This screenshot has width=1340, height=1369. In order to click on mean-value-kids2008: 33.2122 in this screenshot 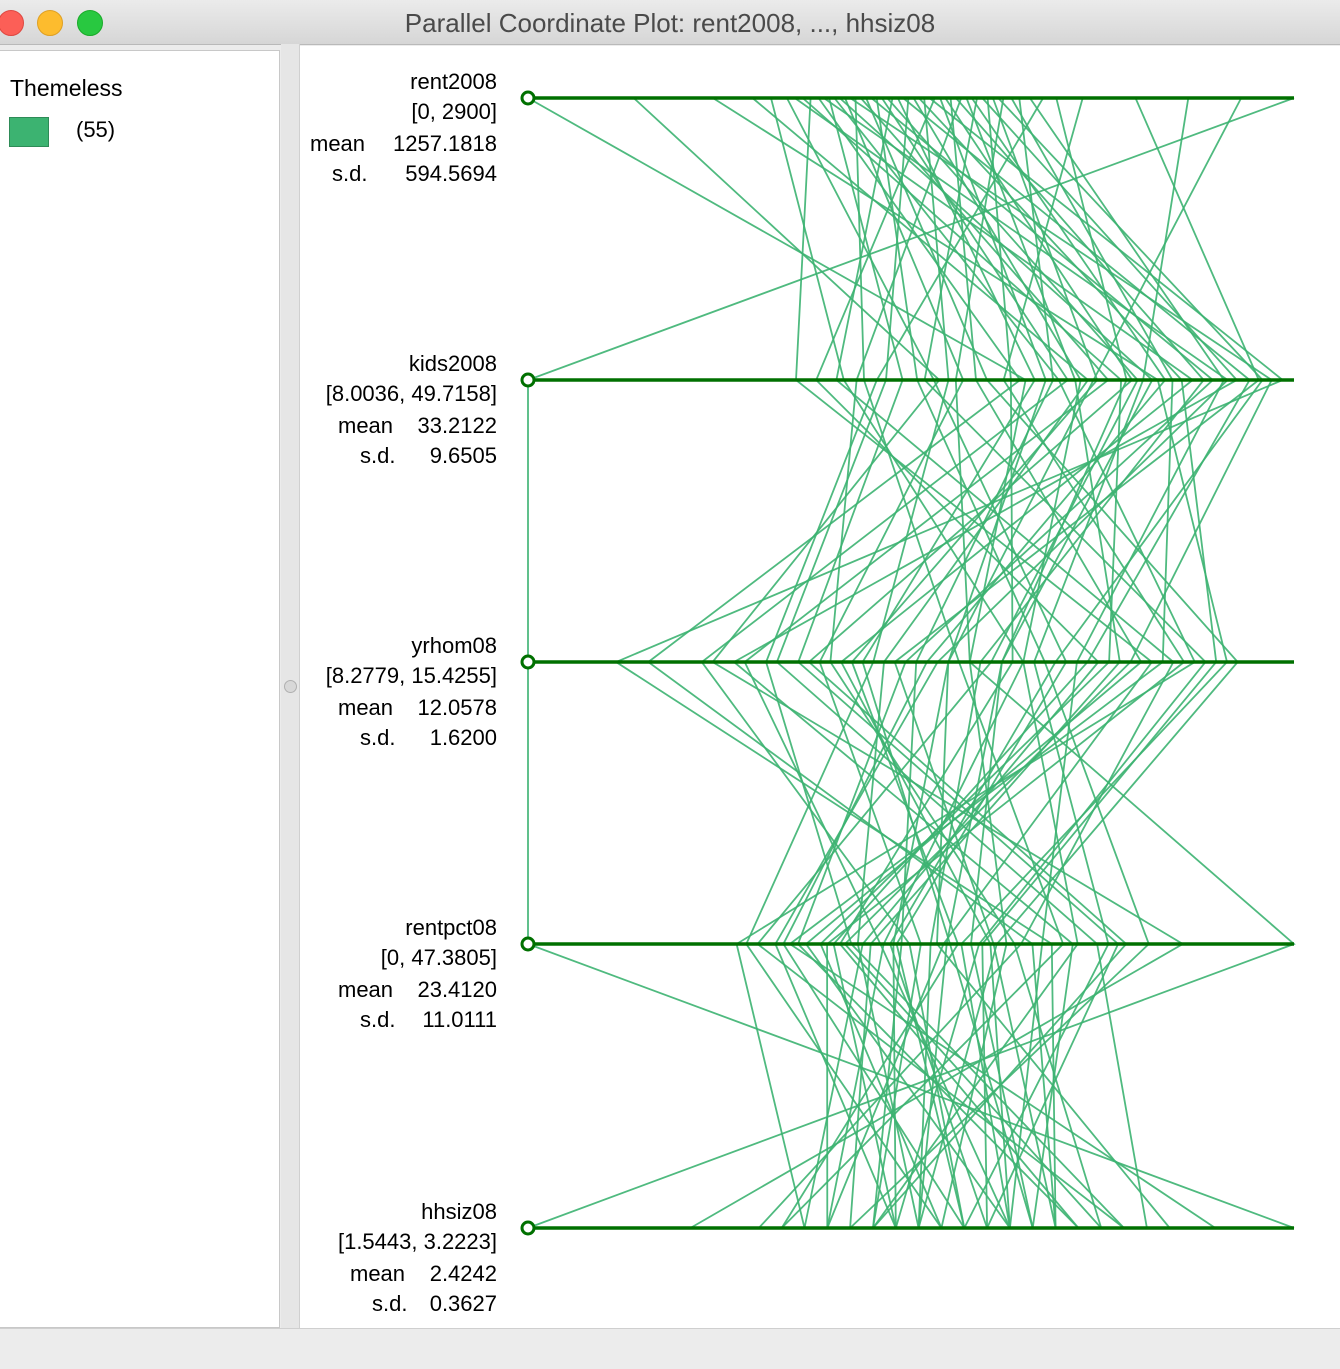, I will do `click(457, 425)`.